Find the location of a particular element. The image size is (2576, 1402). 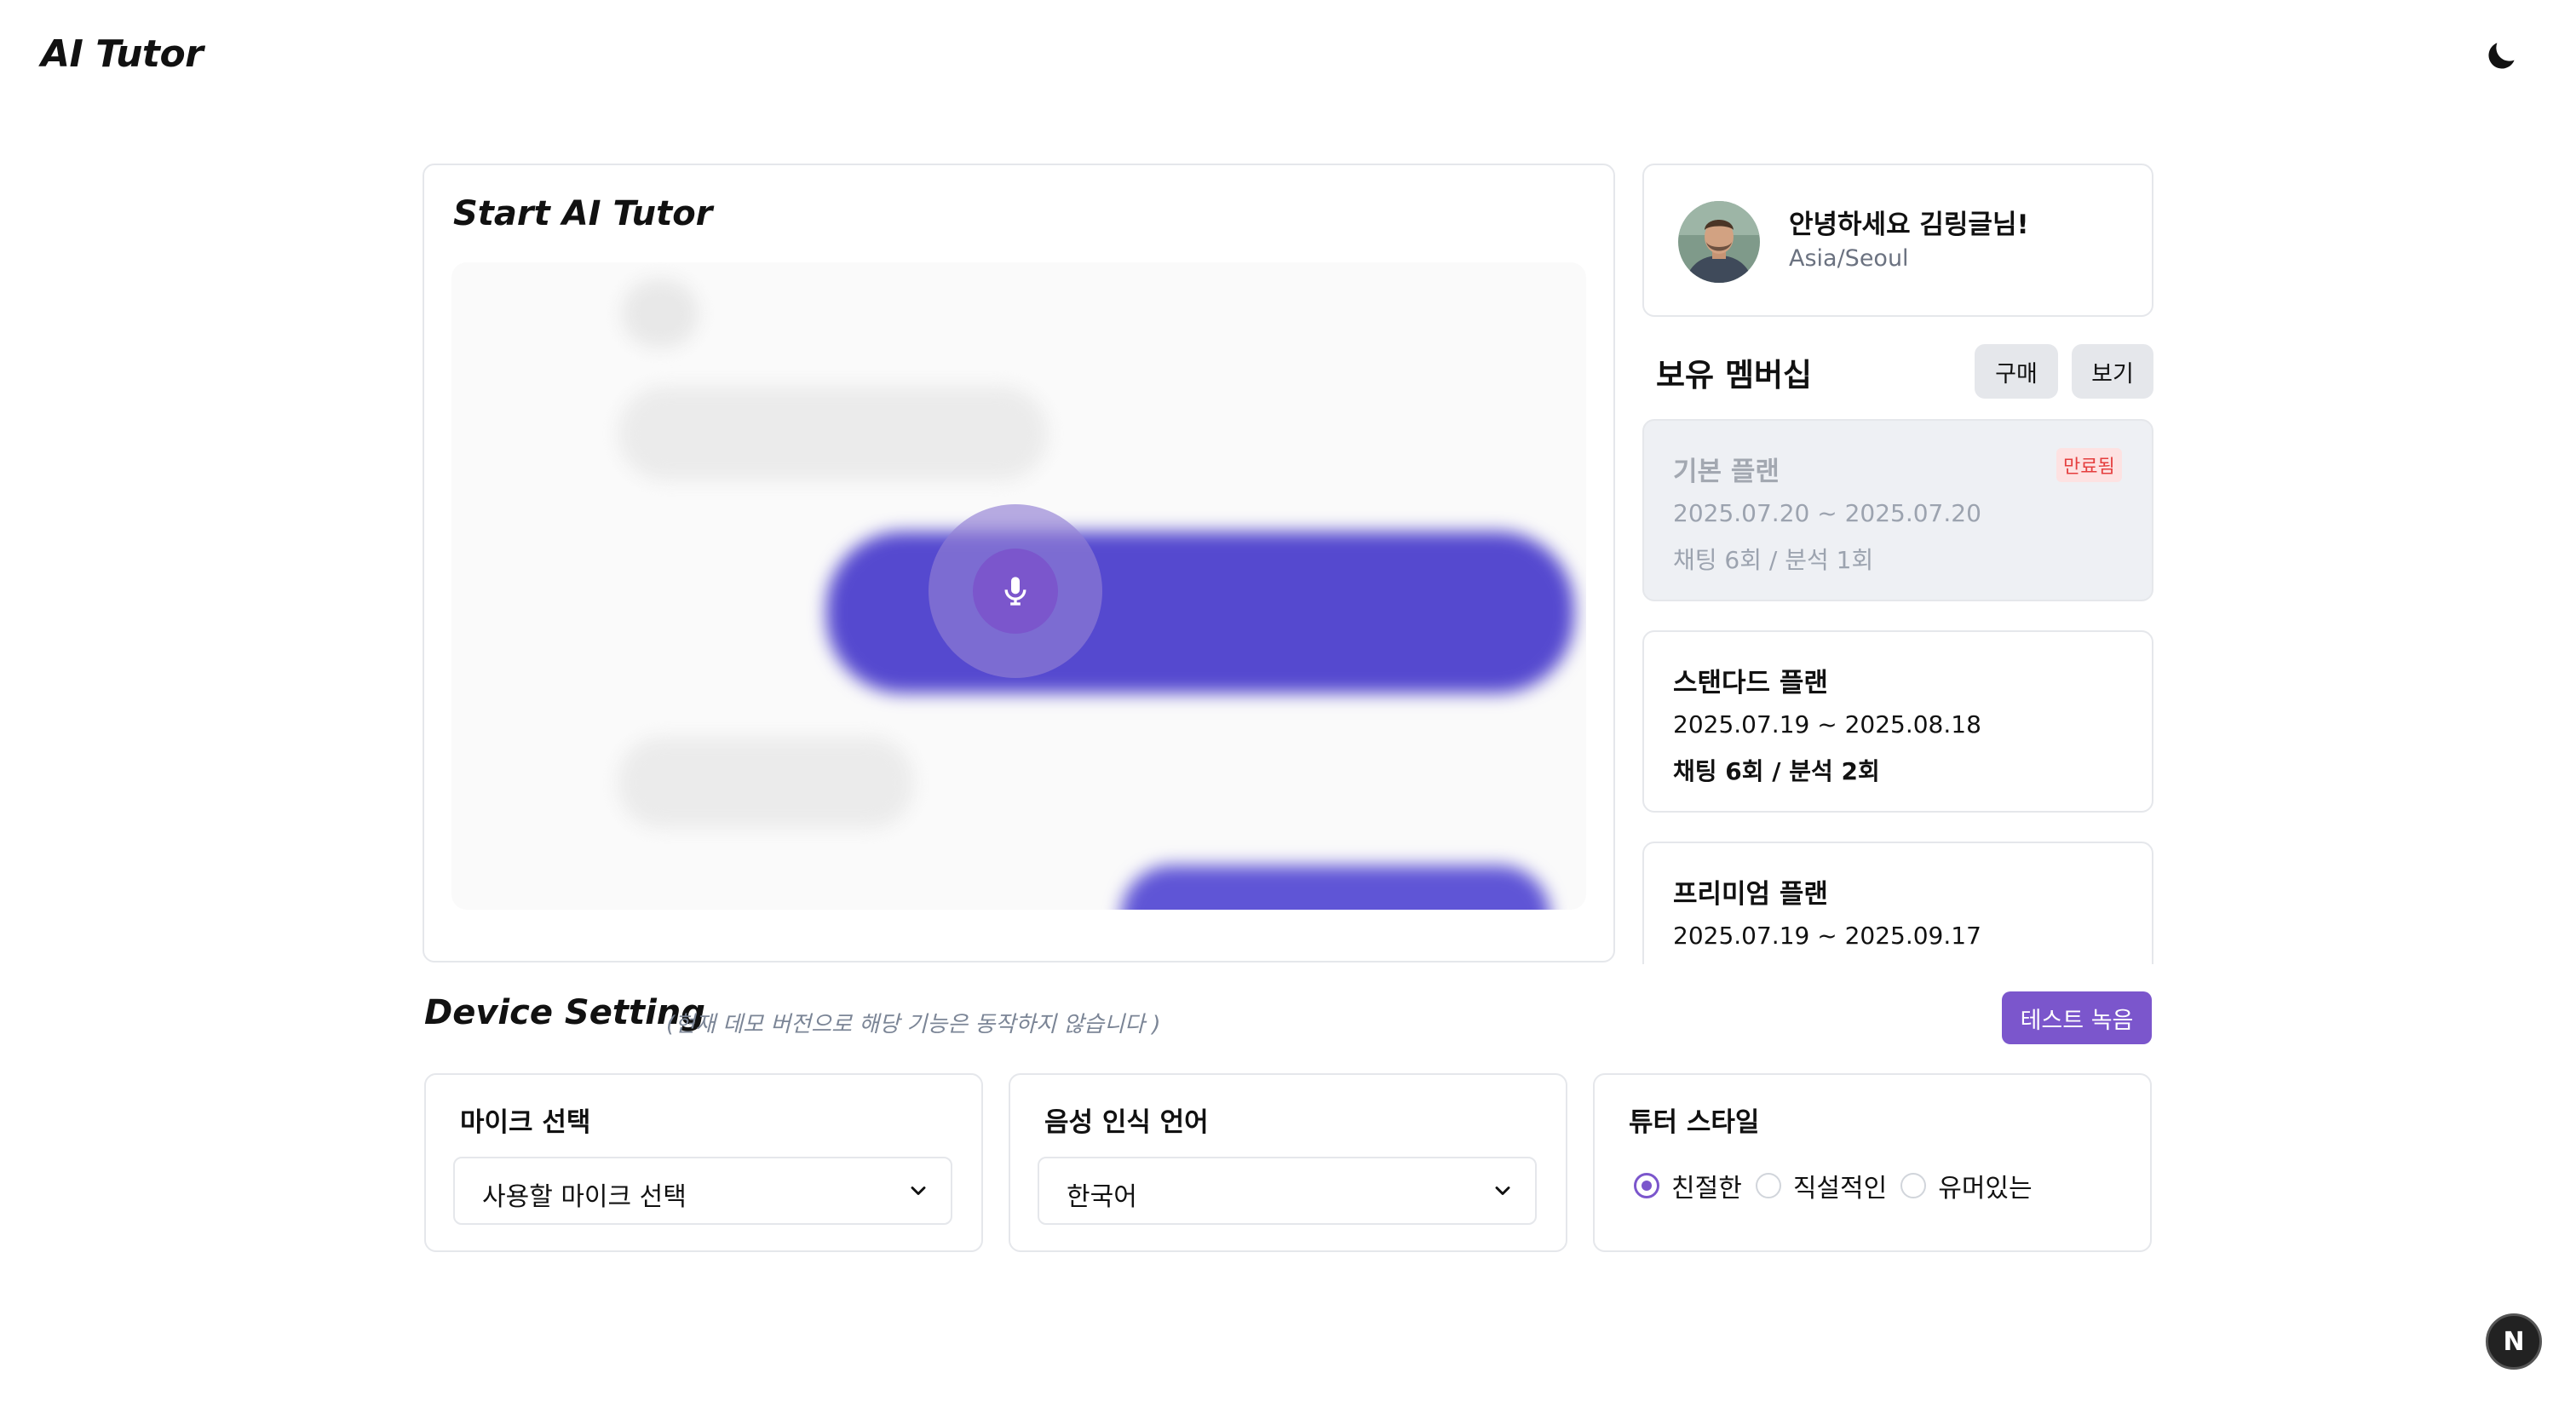

tutor-style-label: 튜터 스타일 is located at coordinates (1695, 1122).